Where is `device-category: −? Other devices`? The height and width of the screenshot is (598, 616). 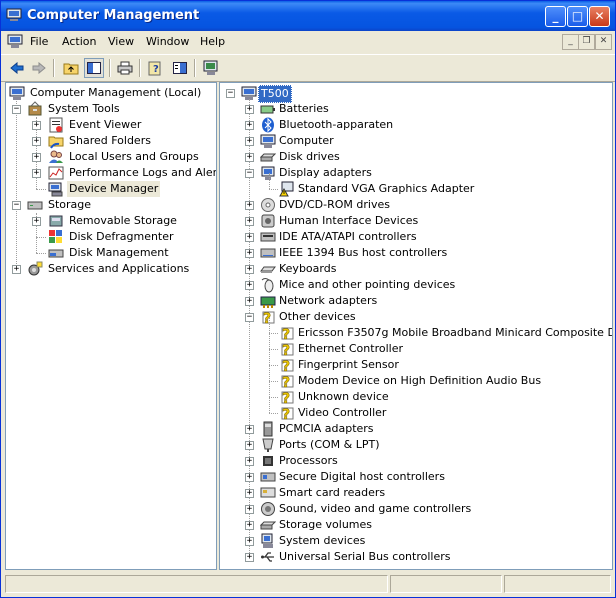
device-category: −? Other devices is located at coordinates (416, 317).